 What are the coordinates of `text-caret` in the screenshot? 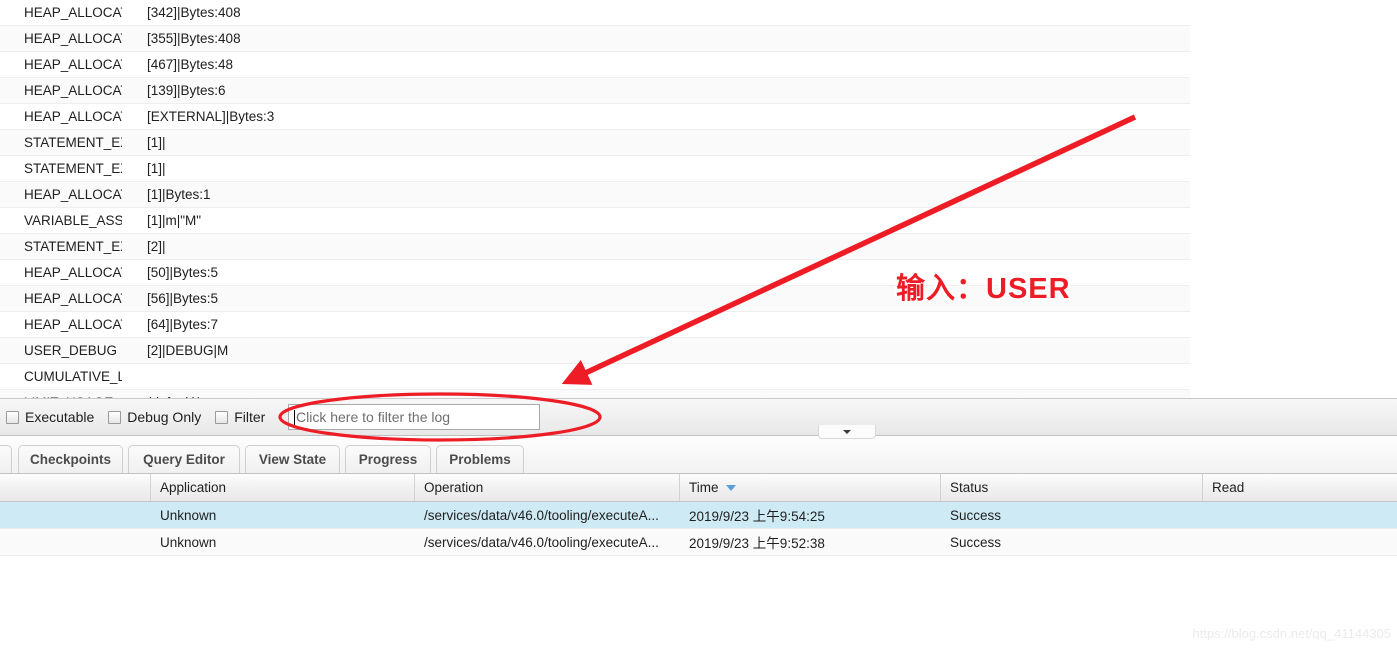 It's located at (294, 417).